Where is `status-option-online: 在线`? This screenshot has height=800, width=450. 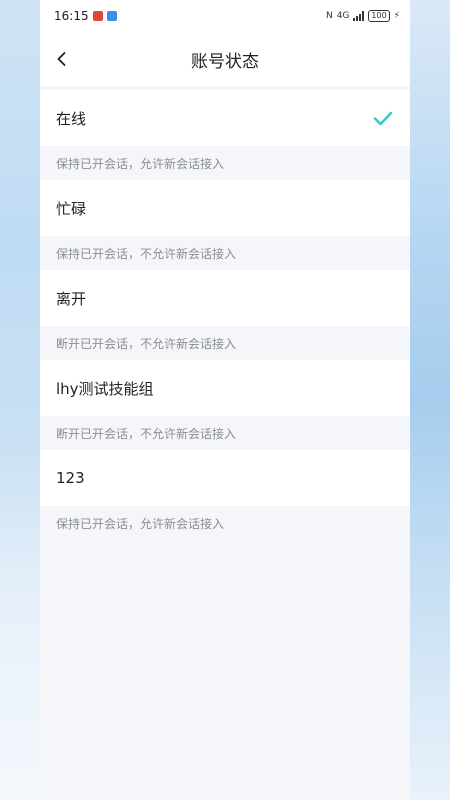
status-option-online: 在线 is located at coordinates (225, 118).